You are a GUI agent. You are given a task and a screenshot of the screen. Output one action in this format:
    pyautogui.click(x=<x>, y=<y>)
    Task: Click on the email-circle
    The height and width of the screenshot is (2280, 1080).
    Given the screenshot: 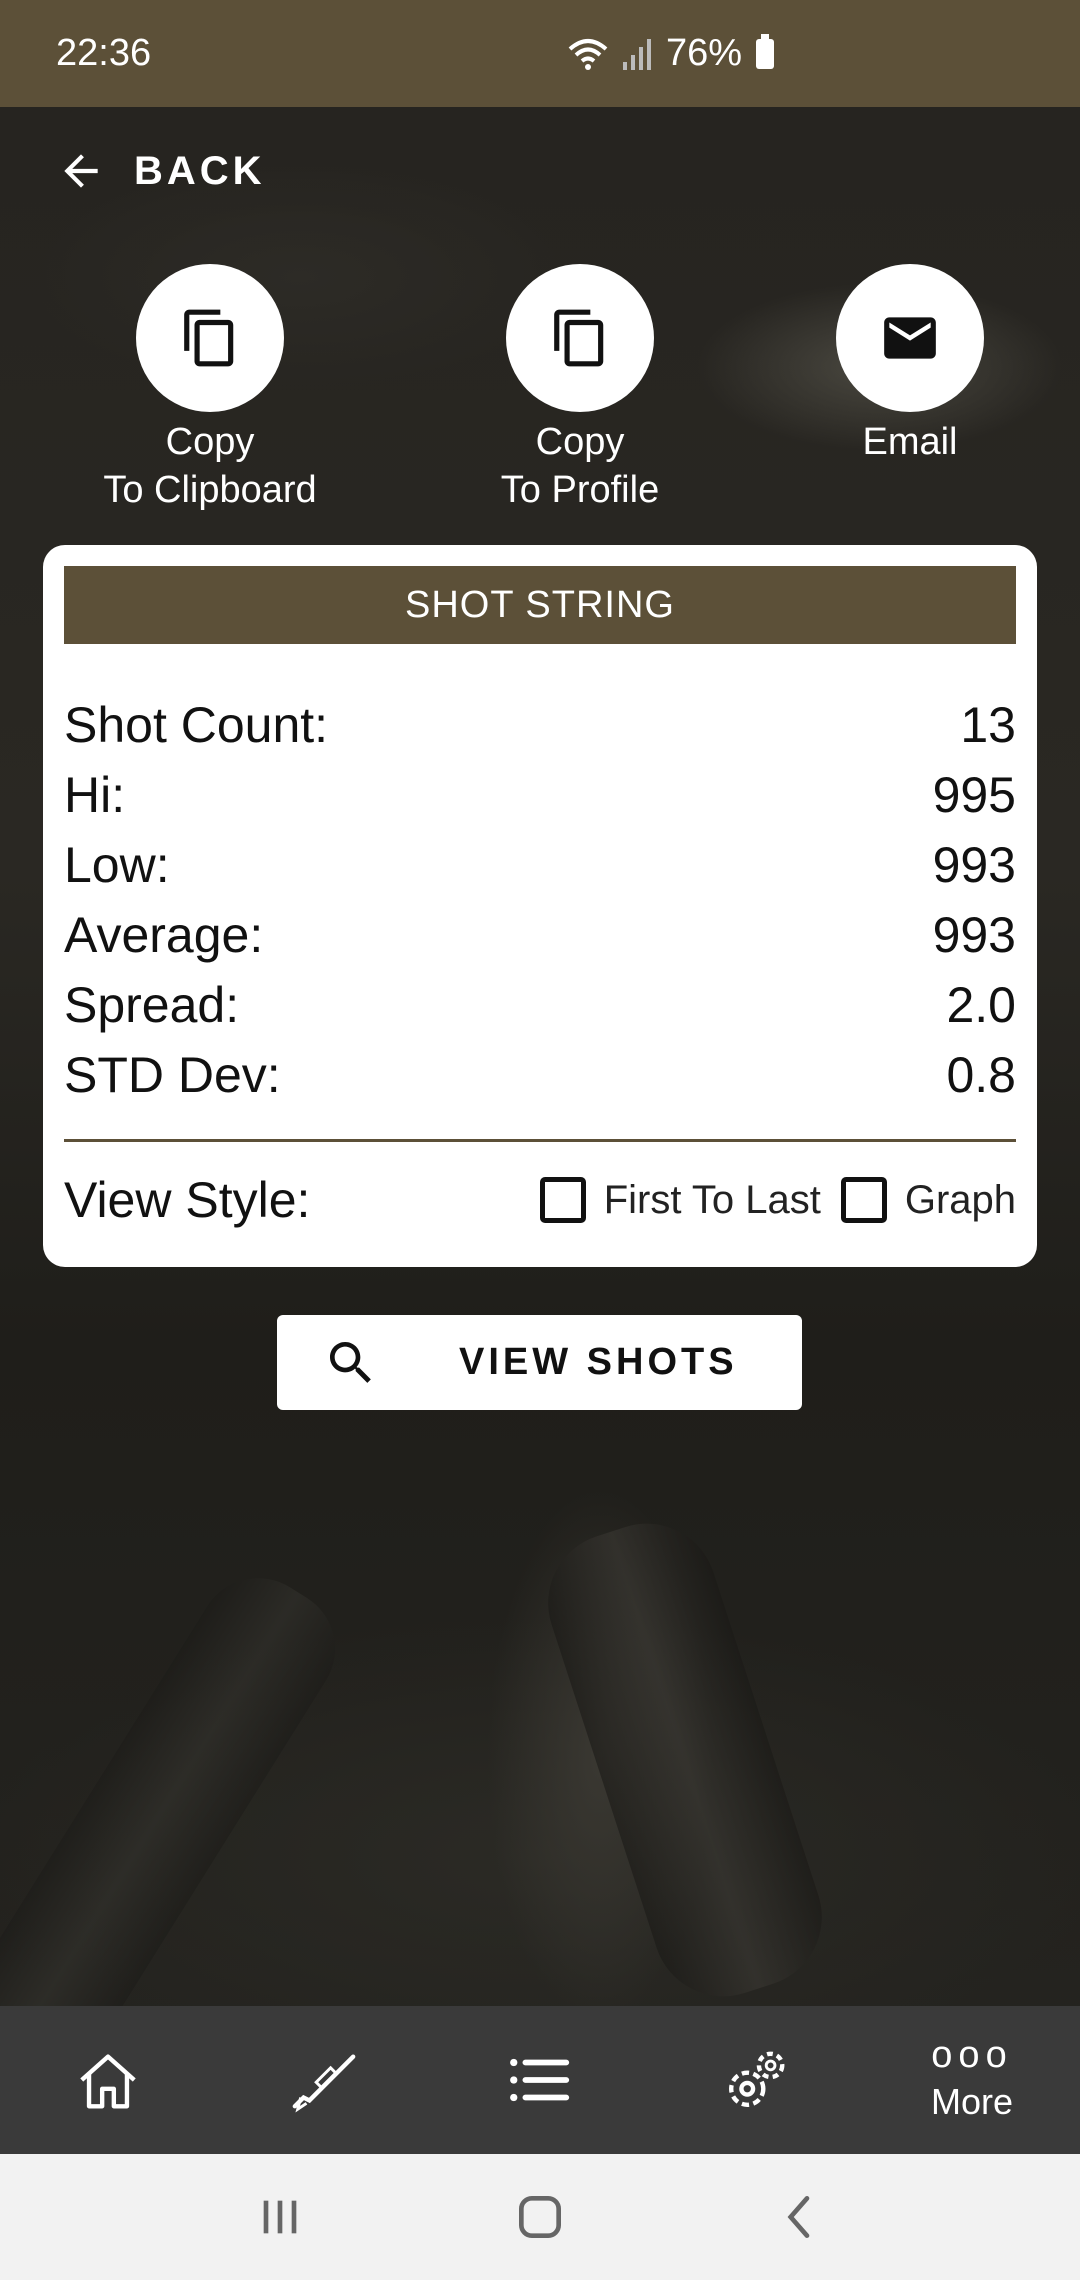 What is the action you would take?
    pyautogui.click(x=910, y=338)
    